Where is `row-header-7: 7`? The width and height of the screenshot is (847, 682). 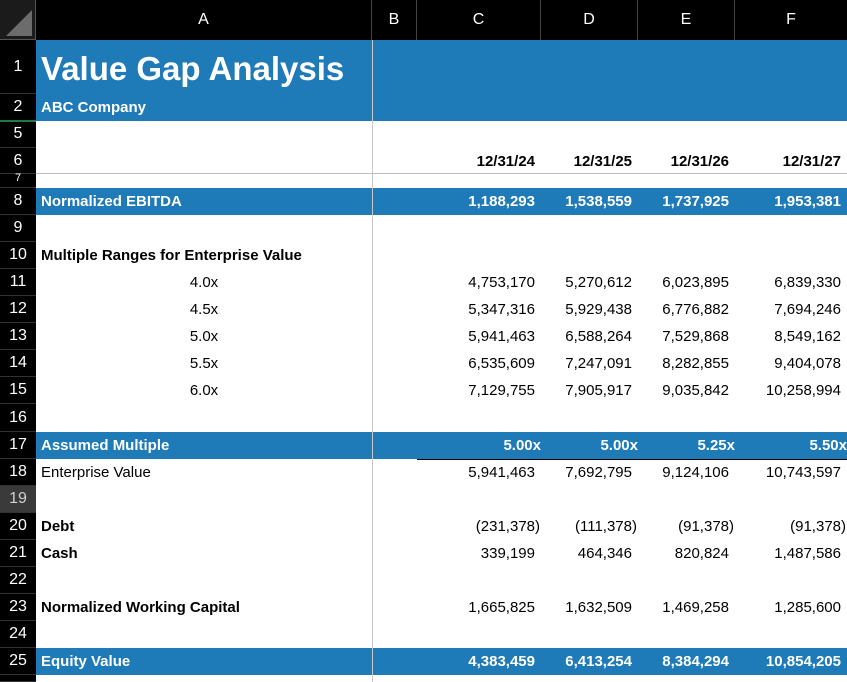
row-header-7: 7 is located at coordinates (18, 180).